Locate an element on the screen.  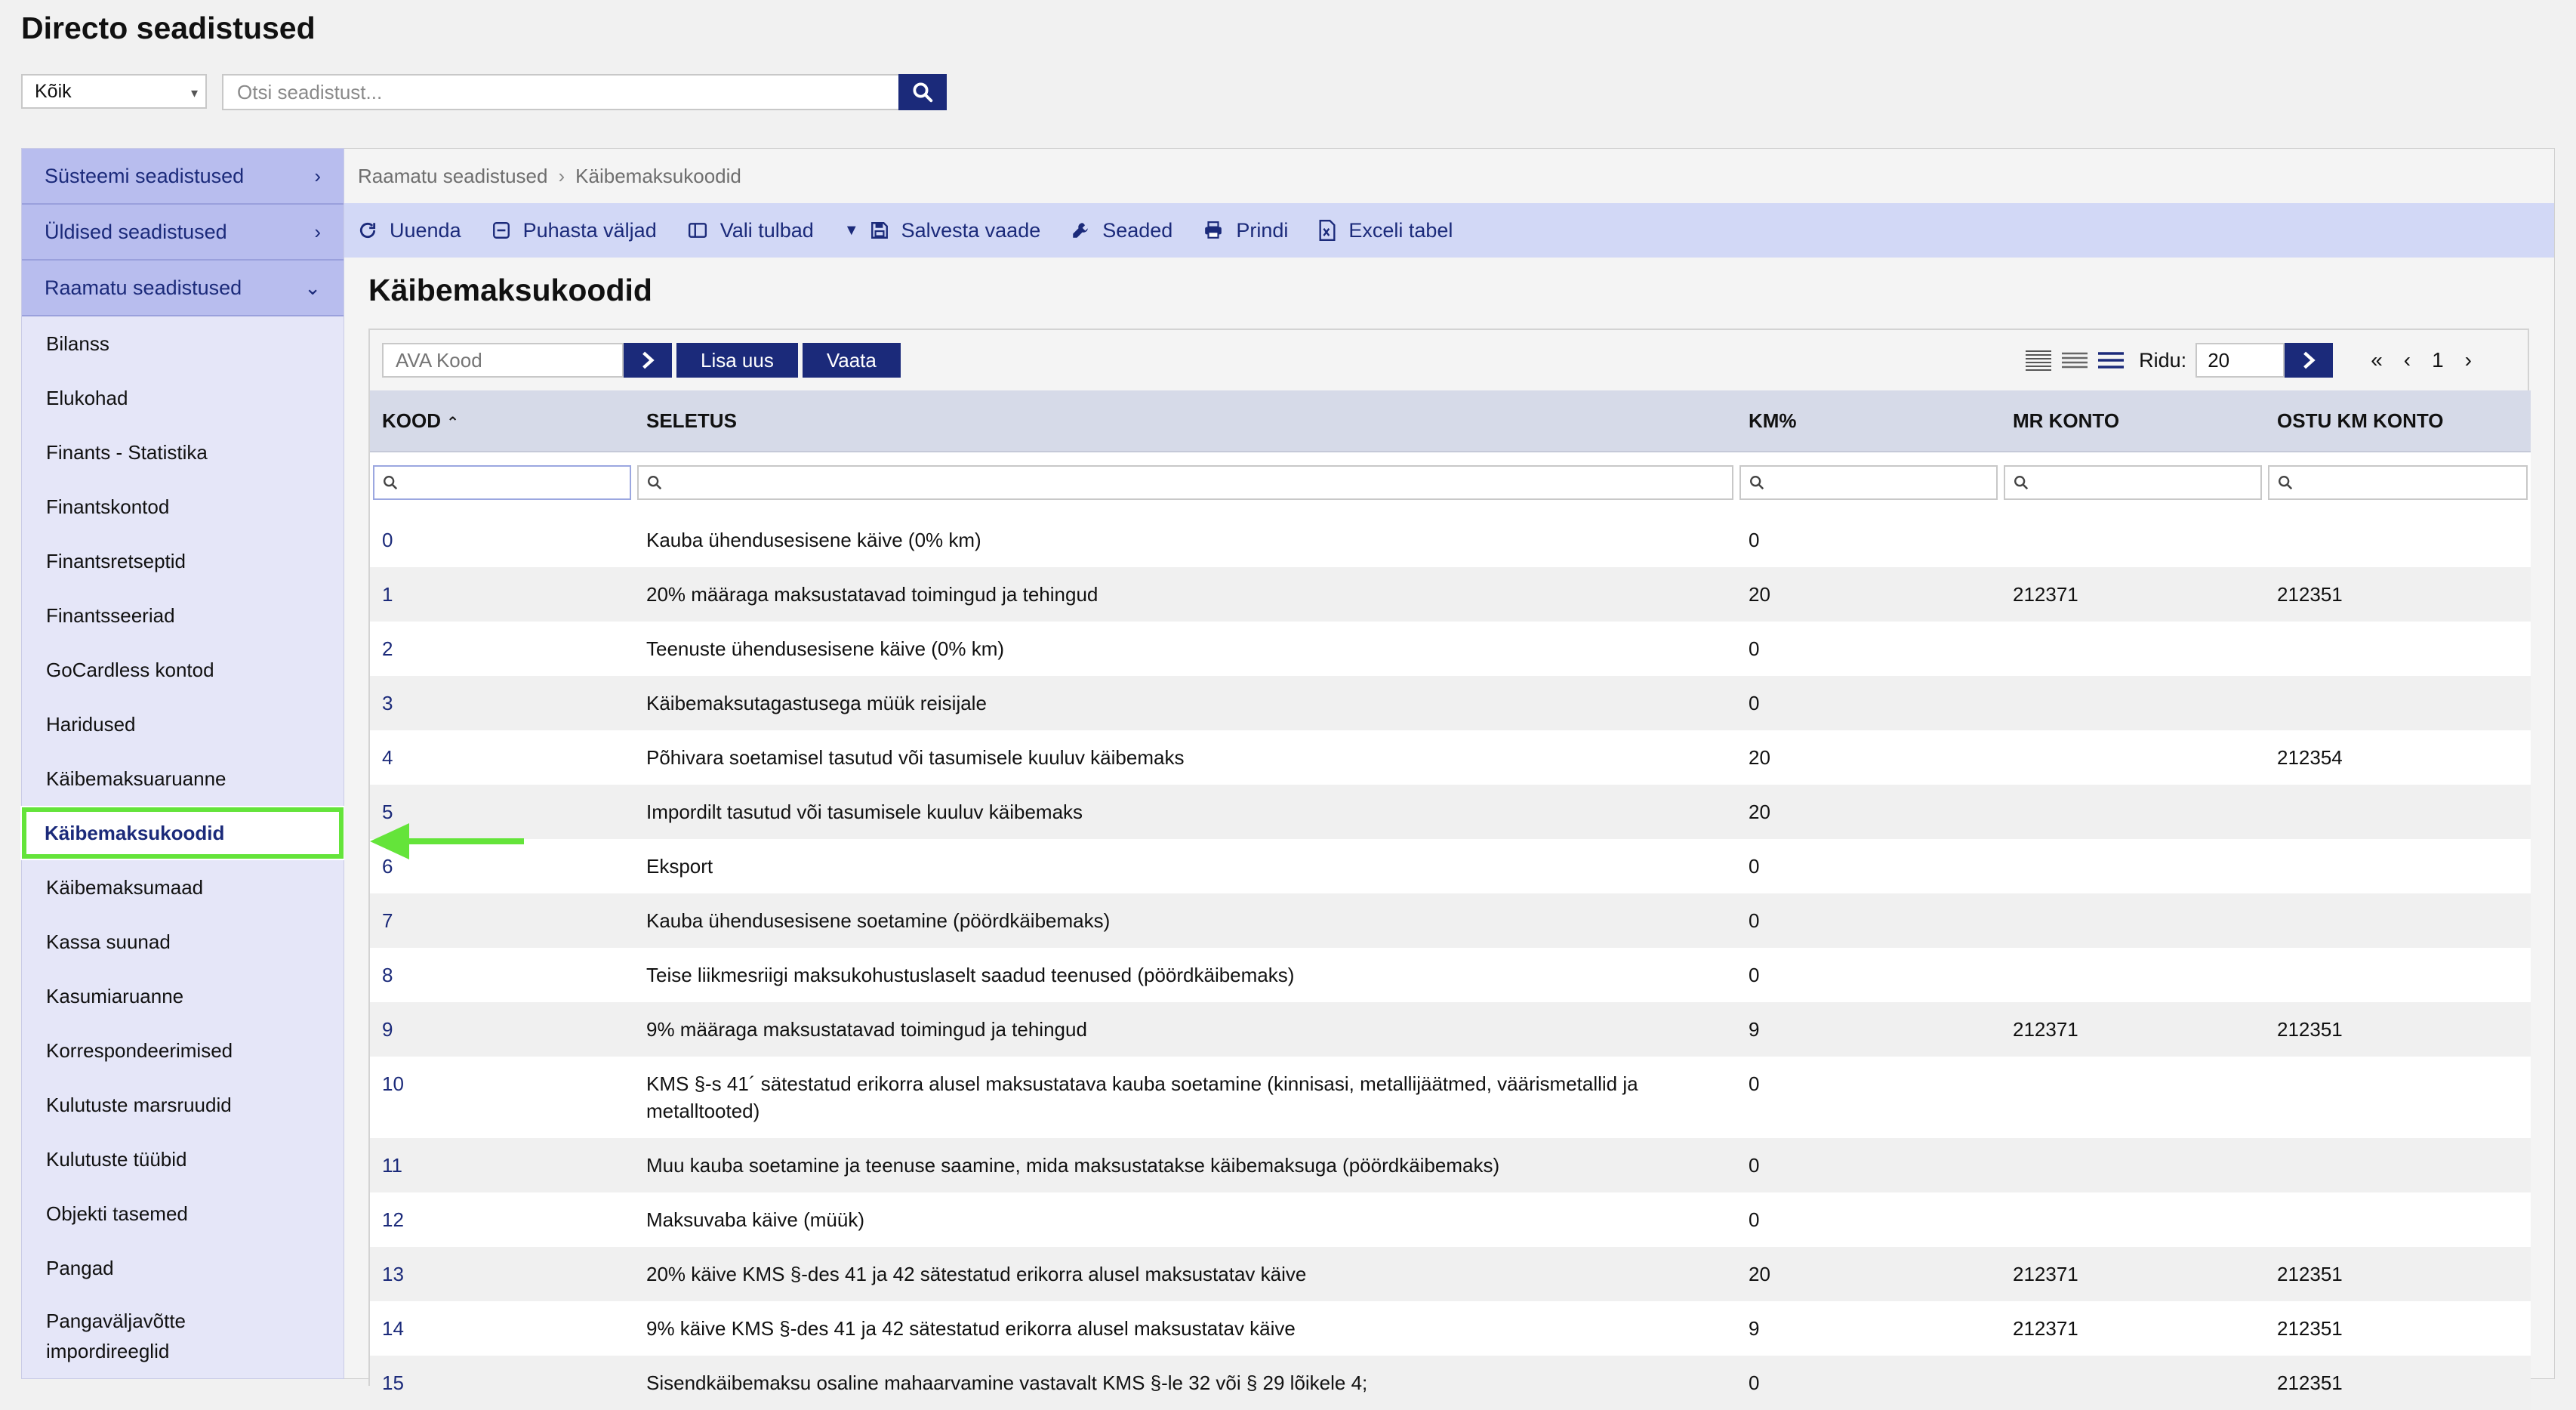
sidebar-item-kaibemaksukoodid: Käibemaksukoodid is located at coordinates (182, 833).